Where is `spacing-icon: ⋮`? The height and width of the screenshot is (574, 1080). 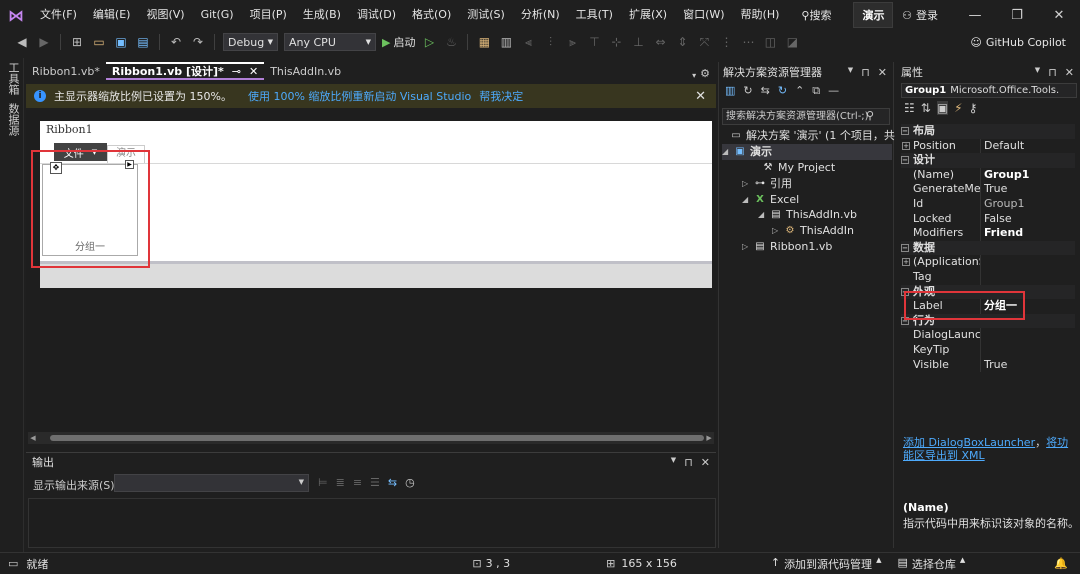
spacing-icon: ⋮ is located at coordinates (726, 42).